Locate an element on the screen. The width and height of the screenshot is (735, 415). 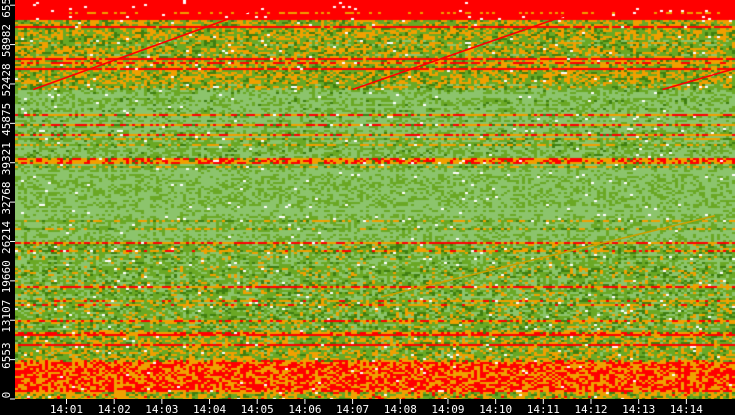
x-tick-label: 14:12 is located at coordinates (590, 409).